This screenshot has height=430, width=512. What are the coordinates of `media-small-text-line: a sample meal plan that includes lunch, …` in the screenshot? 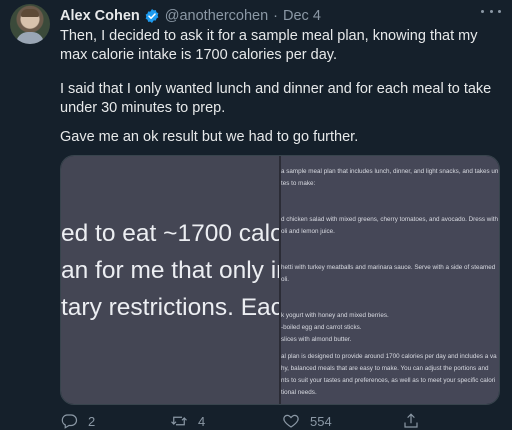 It's located at (390, 171).